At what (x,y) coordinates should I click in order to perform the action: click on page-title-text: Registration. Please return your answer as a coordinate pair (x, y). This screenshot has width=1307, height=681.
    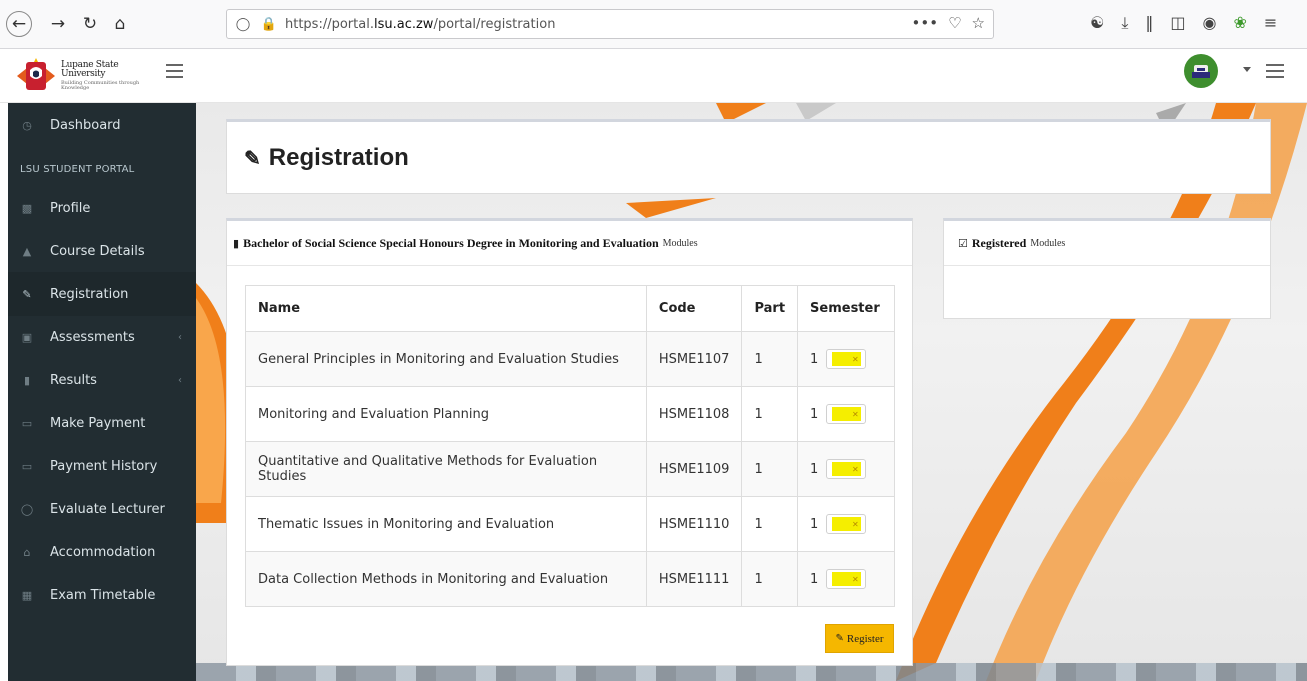
    Looking at the image, I should click on (338, 157).